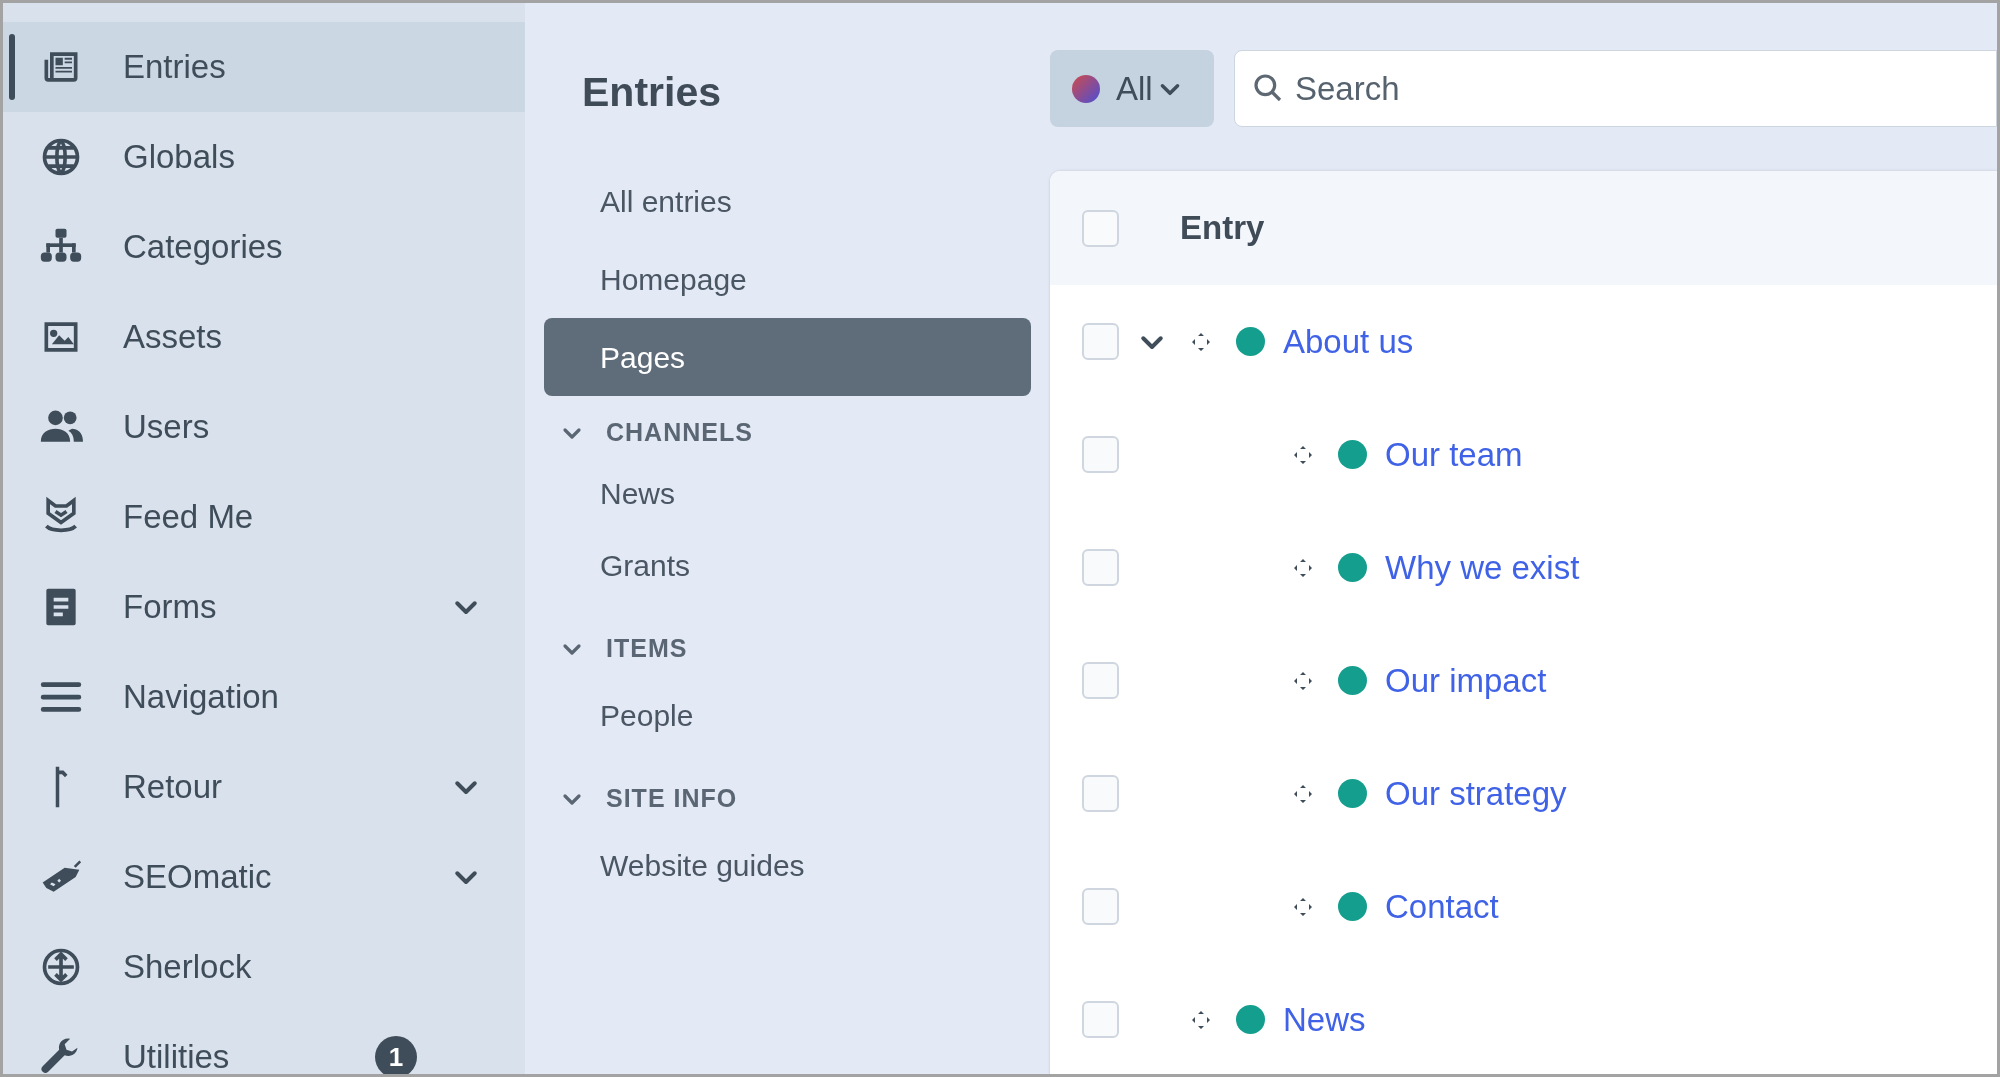  What do you see at coordinates (264, 247) in the screenshot?
I see `sidebar-item: Categories` at bounding box center [264, 247].